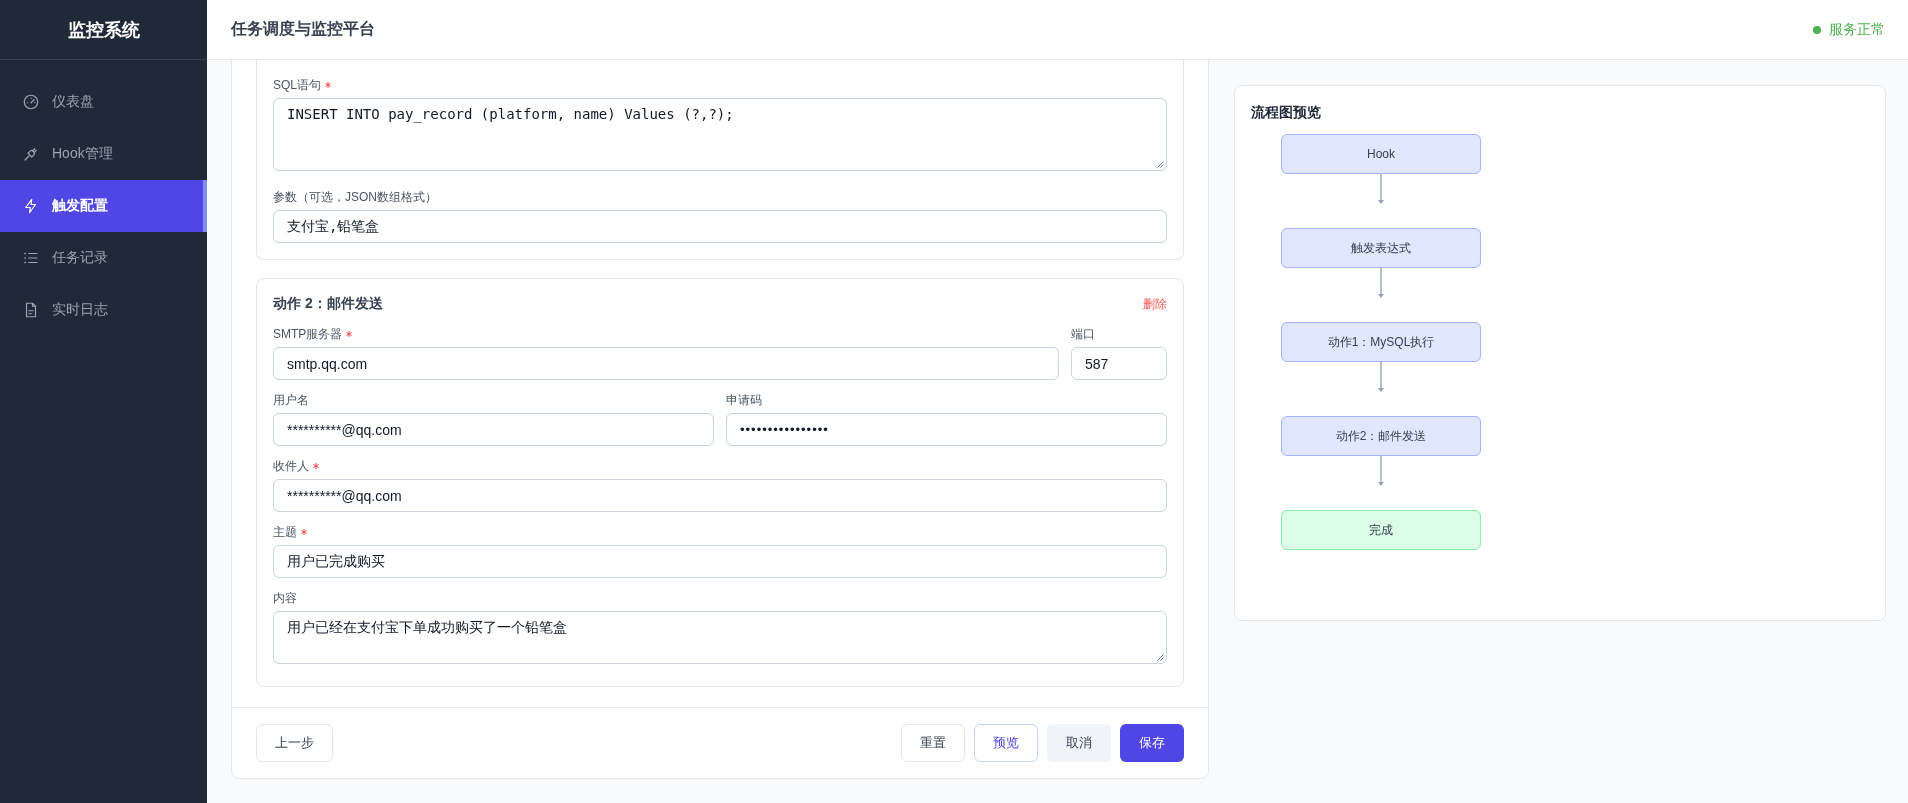 The height and width of the screenshot is (803, 1908). I want to click on sidebar-item: Hook管理, so click(103, 154).